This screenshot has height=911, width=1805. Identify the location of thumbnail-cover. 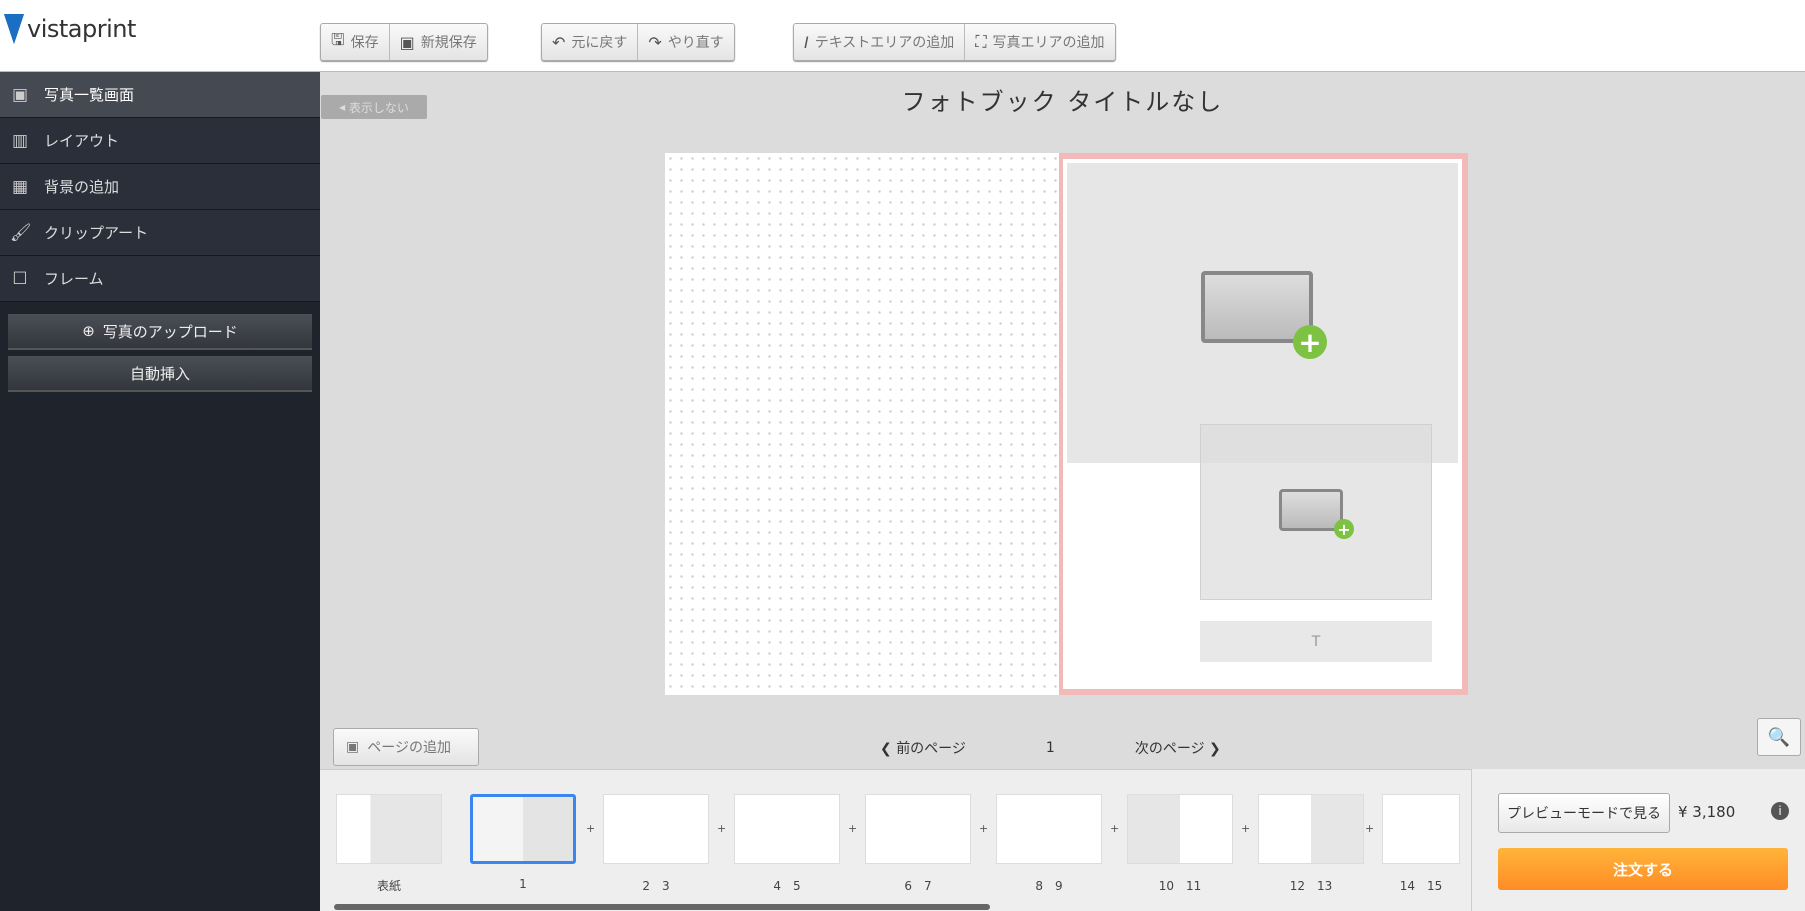
(389, 829).